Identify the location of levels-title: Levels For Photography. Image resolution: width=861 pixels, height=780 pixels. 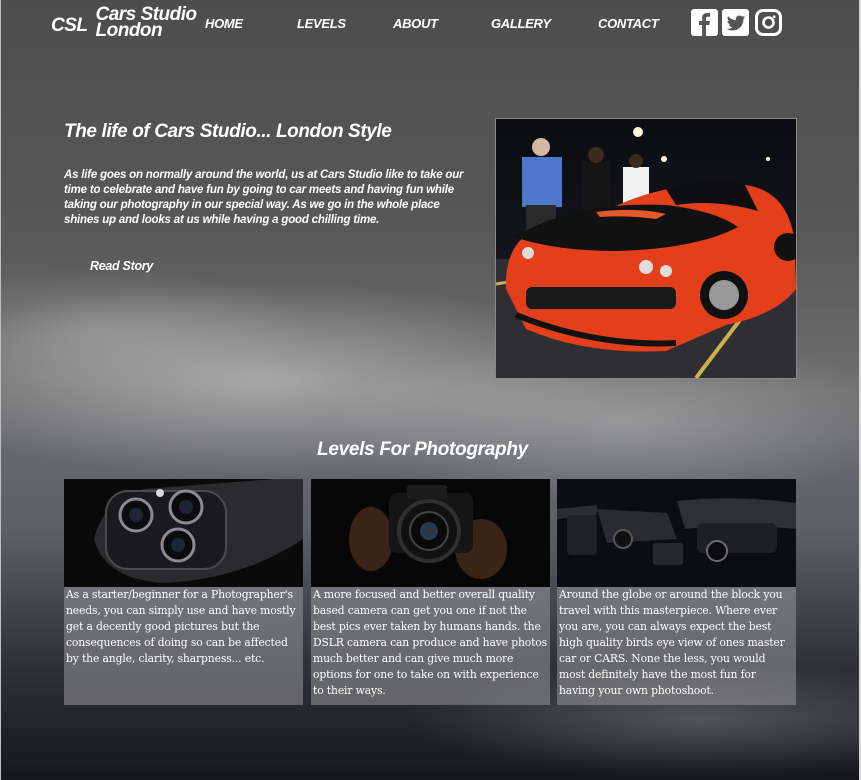
(422, 449).